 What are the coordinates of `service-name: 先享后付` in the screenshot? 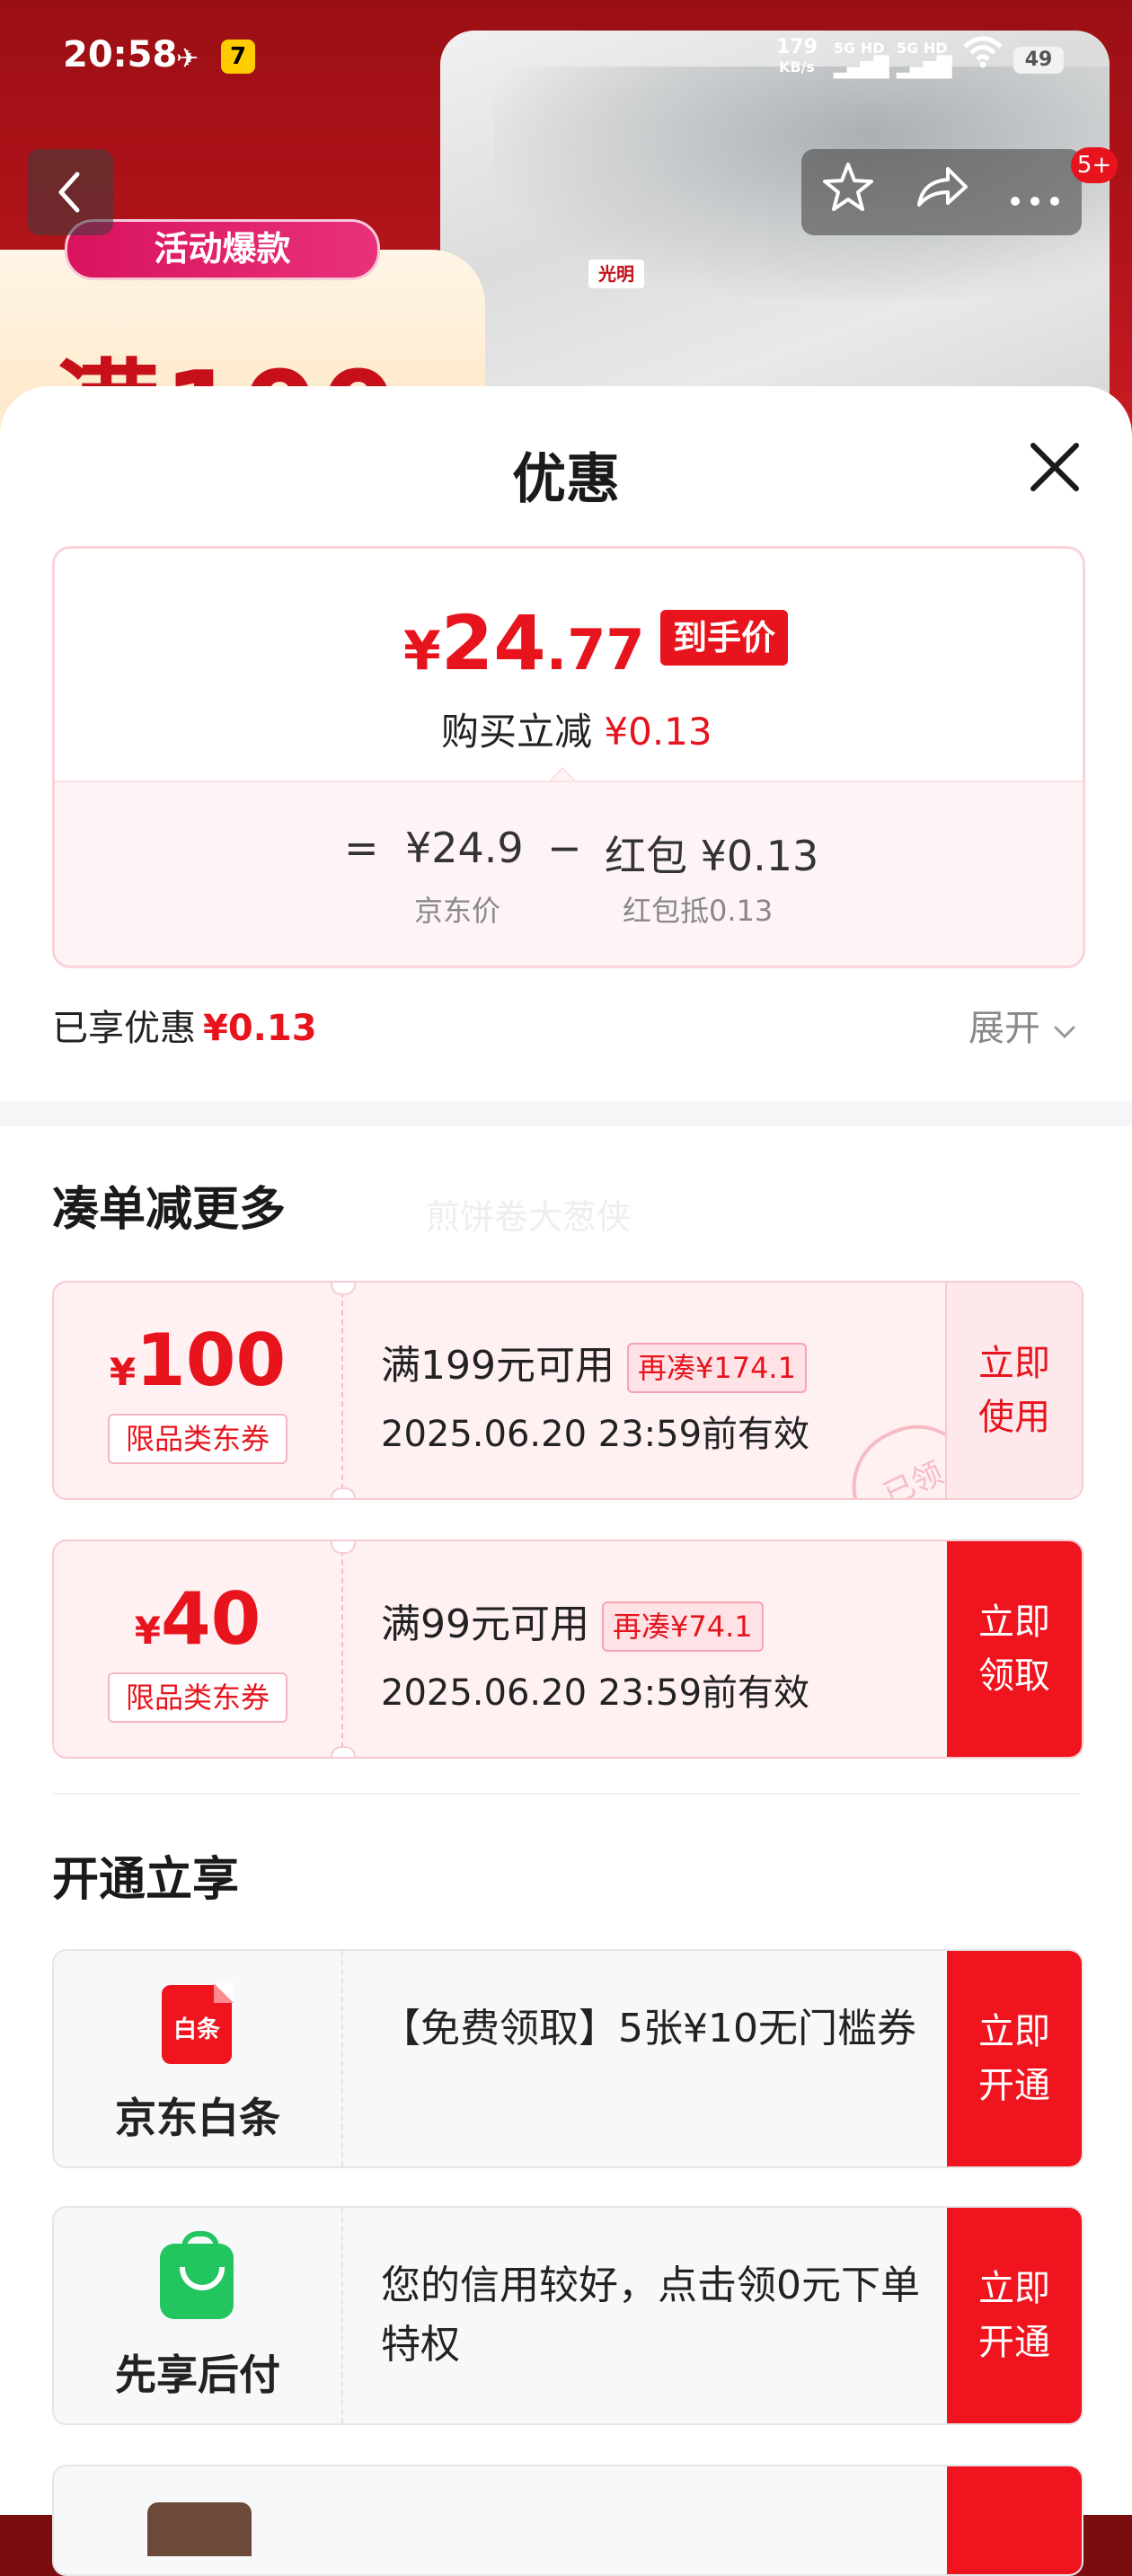 It's located at (197, 2375).